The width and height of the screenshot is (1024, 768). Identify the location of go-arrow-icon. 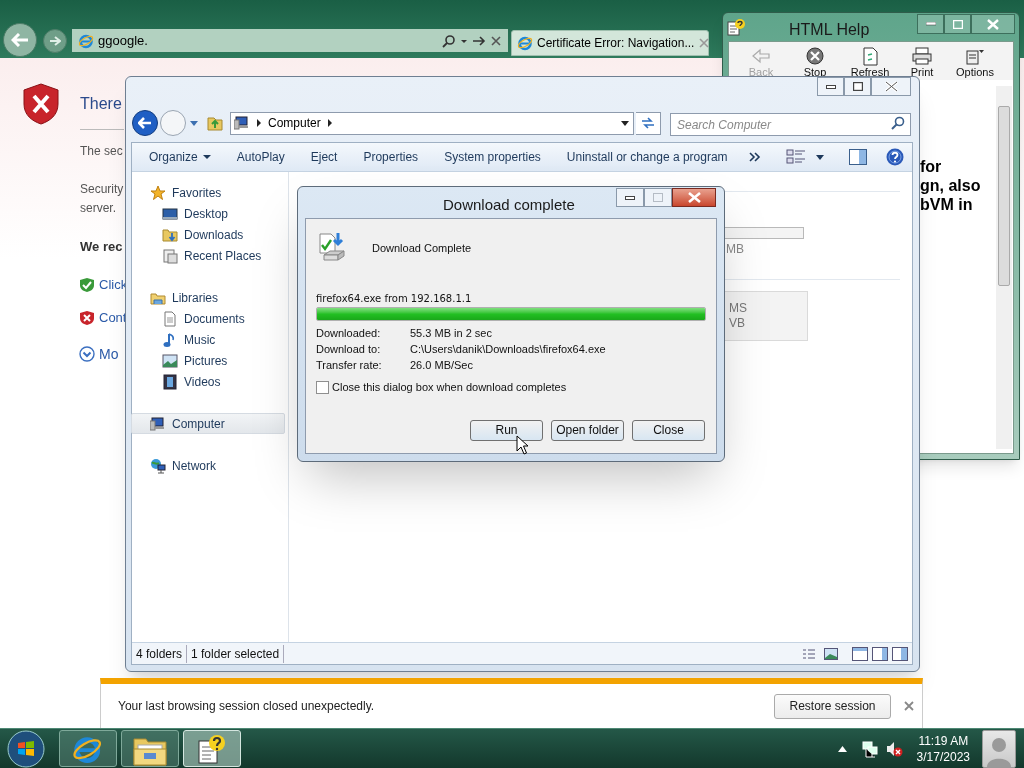
(479, 40).